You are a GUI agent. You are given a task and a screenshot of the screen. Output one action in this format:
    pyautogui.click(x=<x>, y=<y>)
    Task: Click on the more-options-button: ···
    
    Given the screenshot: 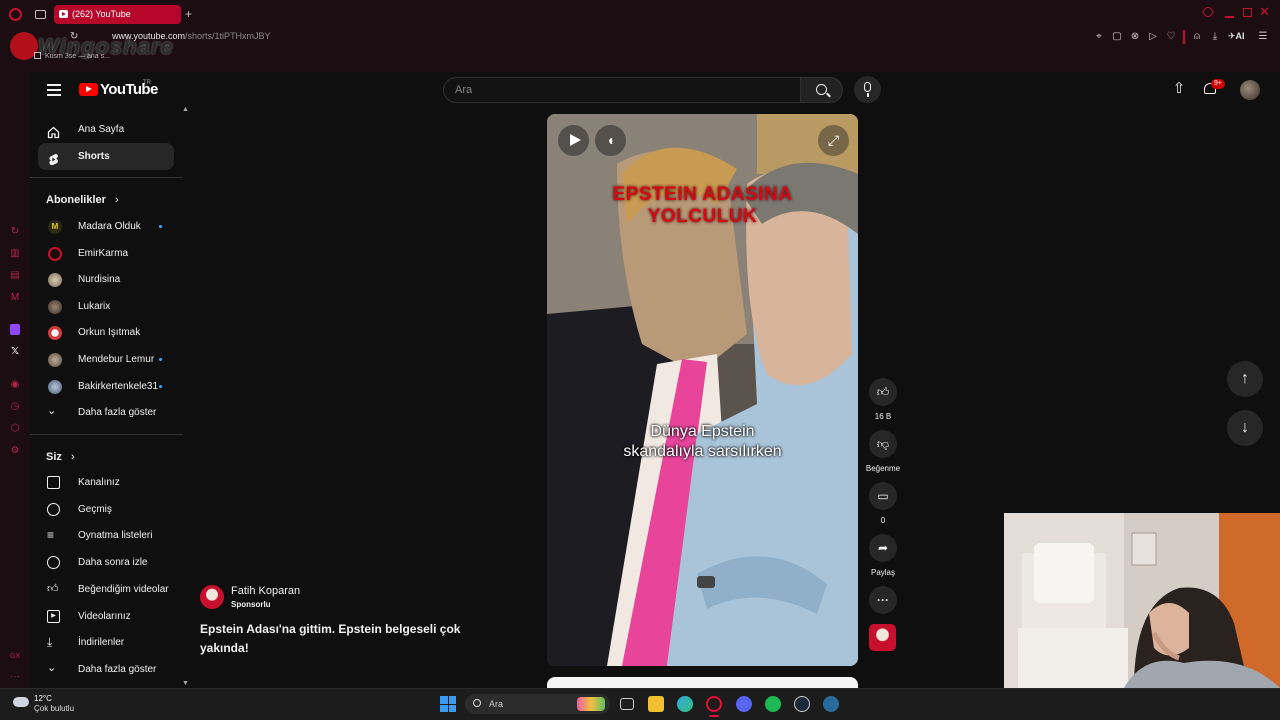 What is the action you would take?
    pyautogui.click(x=883, y=600)
    